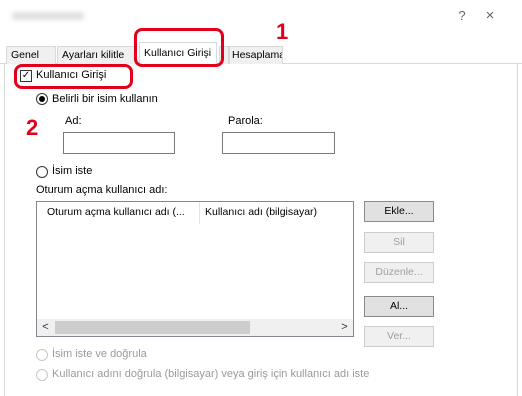  Describe the element at coordinates (48, 16) in the screenshot. I see `window-title-blurred` at that location.